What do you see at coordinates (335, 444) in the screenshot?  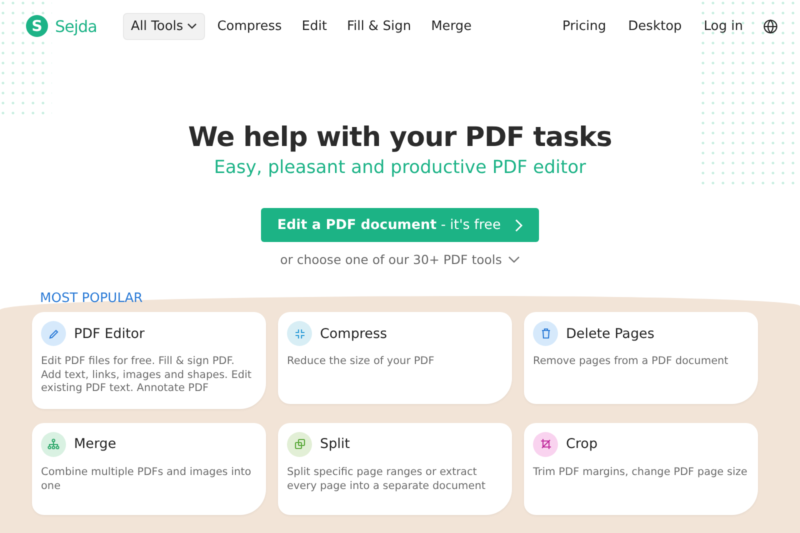 I see `tool-title: Split` at bounding box center [335, 444].